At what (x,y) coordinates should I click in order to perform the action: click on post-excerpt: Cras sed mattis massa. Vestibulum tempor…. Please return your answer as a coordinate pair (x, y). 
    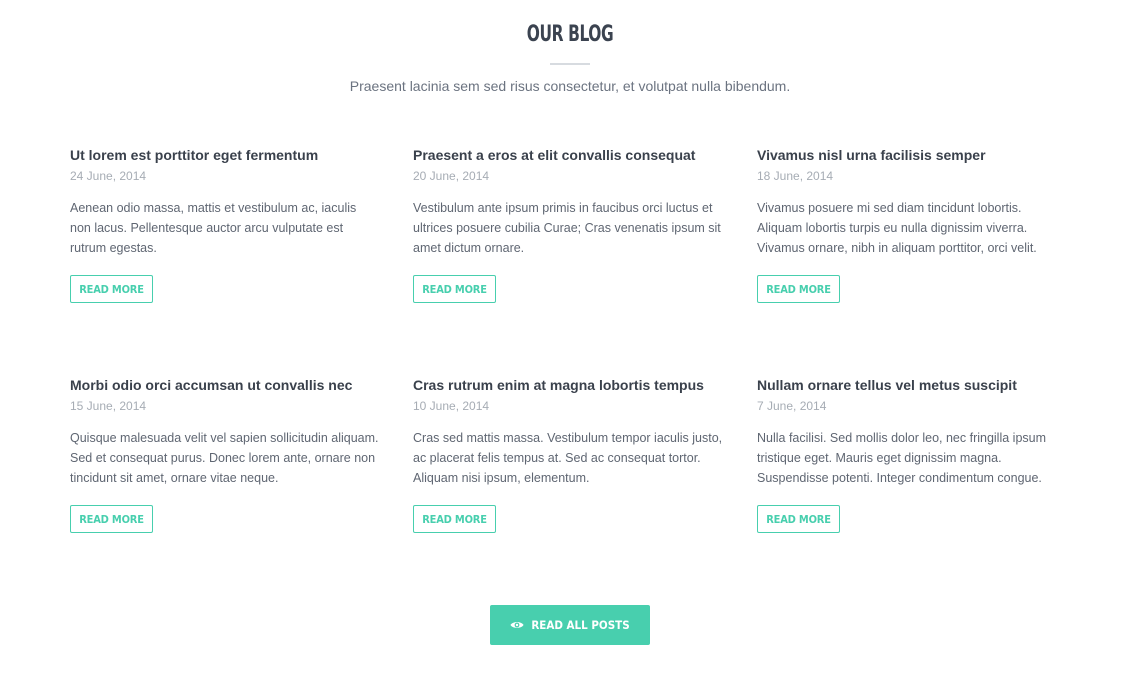
    Looking at the image, I should click on (568, 458).